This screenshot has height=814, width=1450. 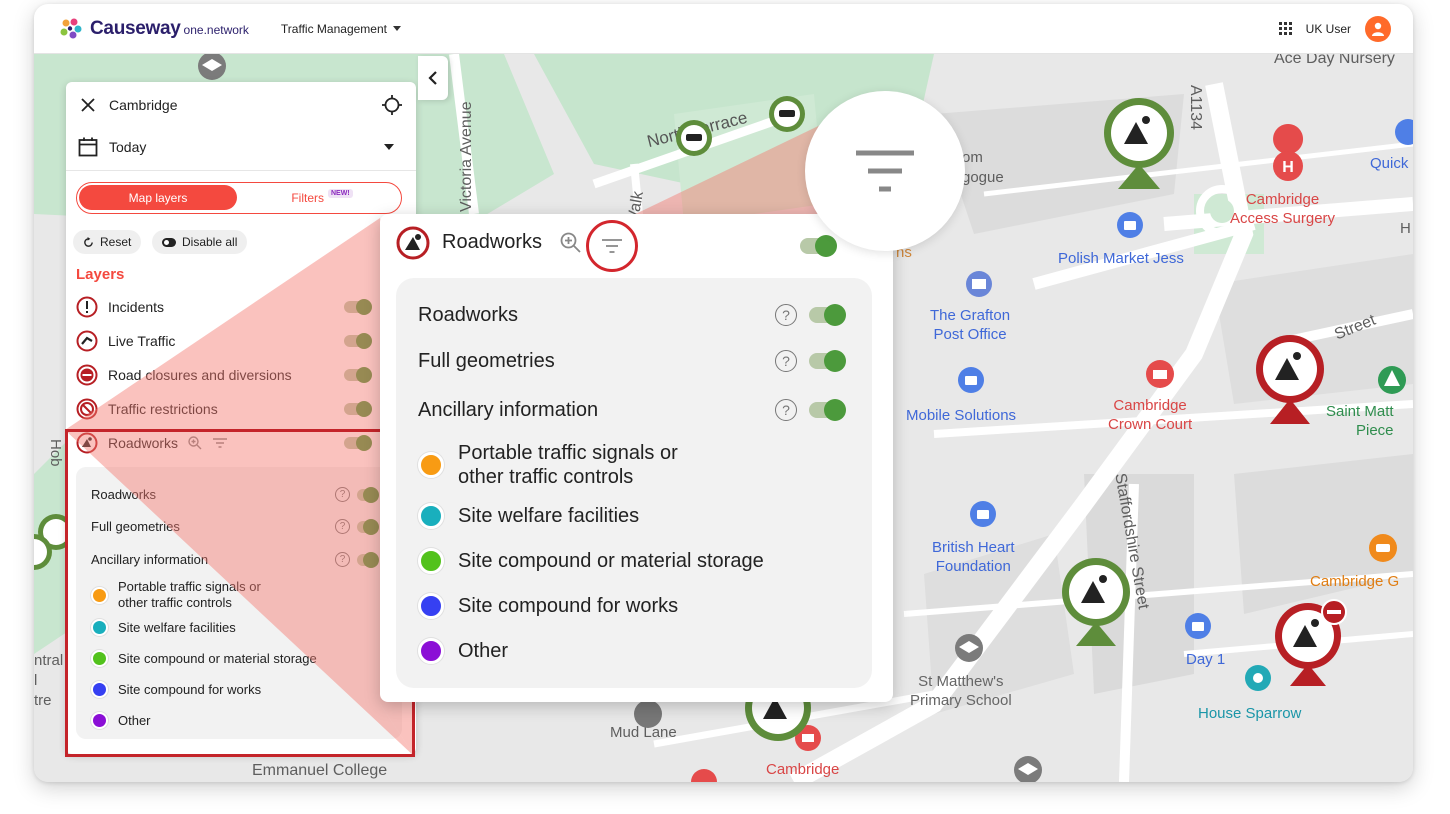 I want to click on logo-wordmark: Causeway, so click(x=135, y=28).